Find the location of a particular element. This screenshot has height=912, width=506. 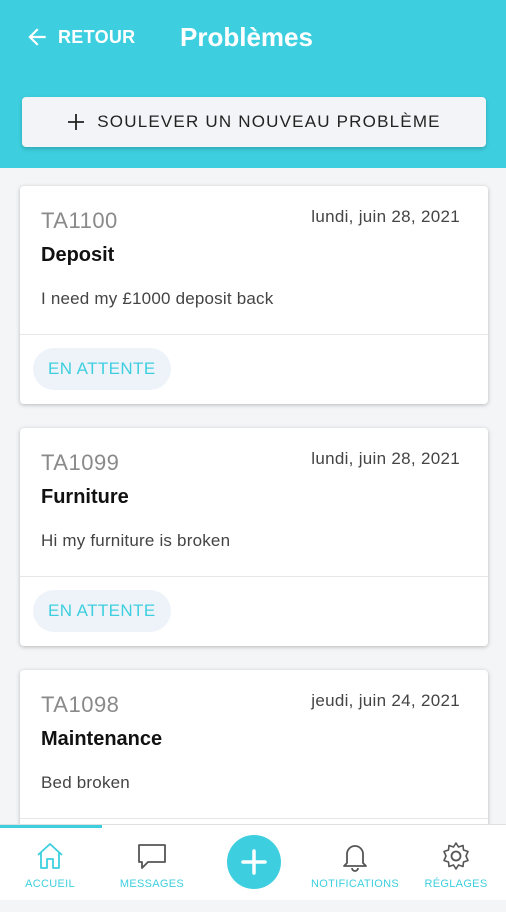

issue-date: jeudi, juin 24, 2021 is located at coordinates (385, 700).